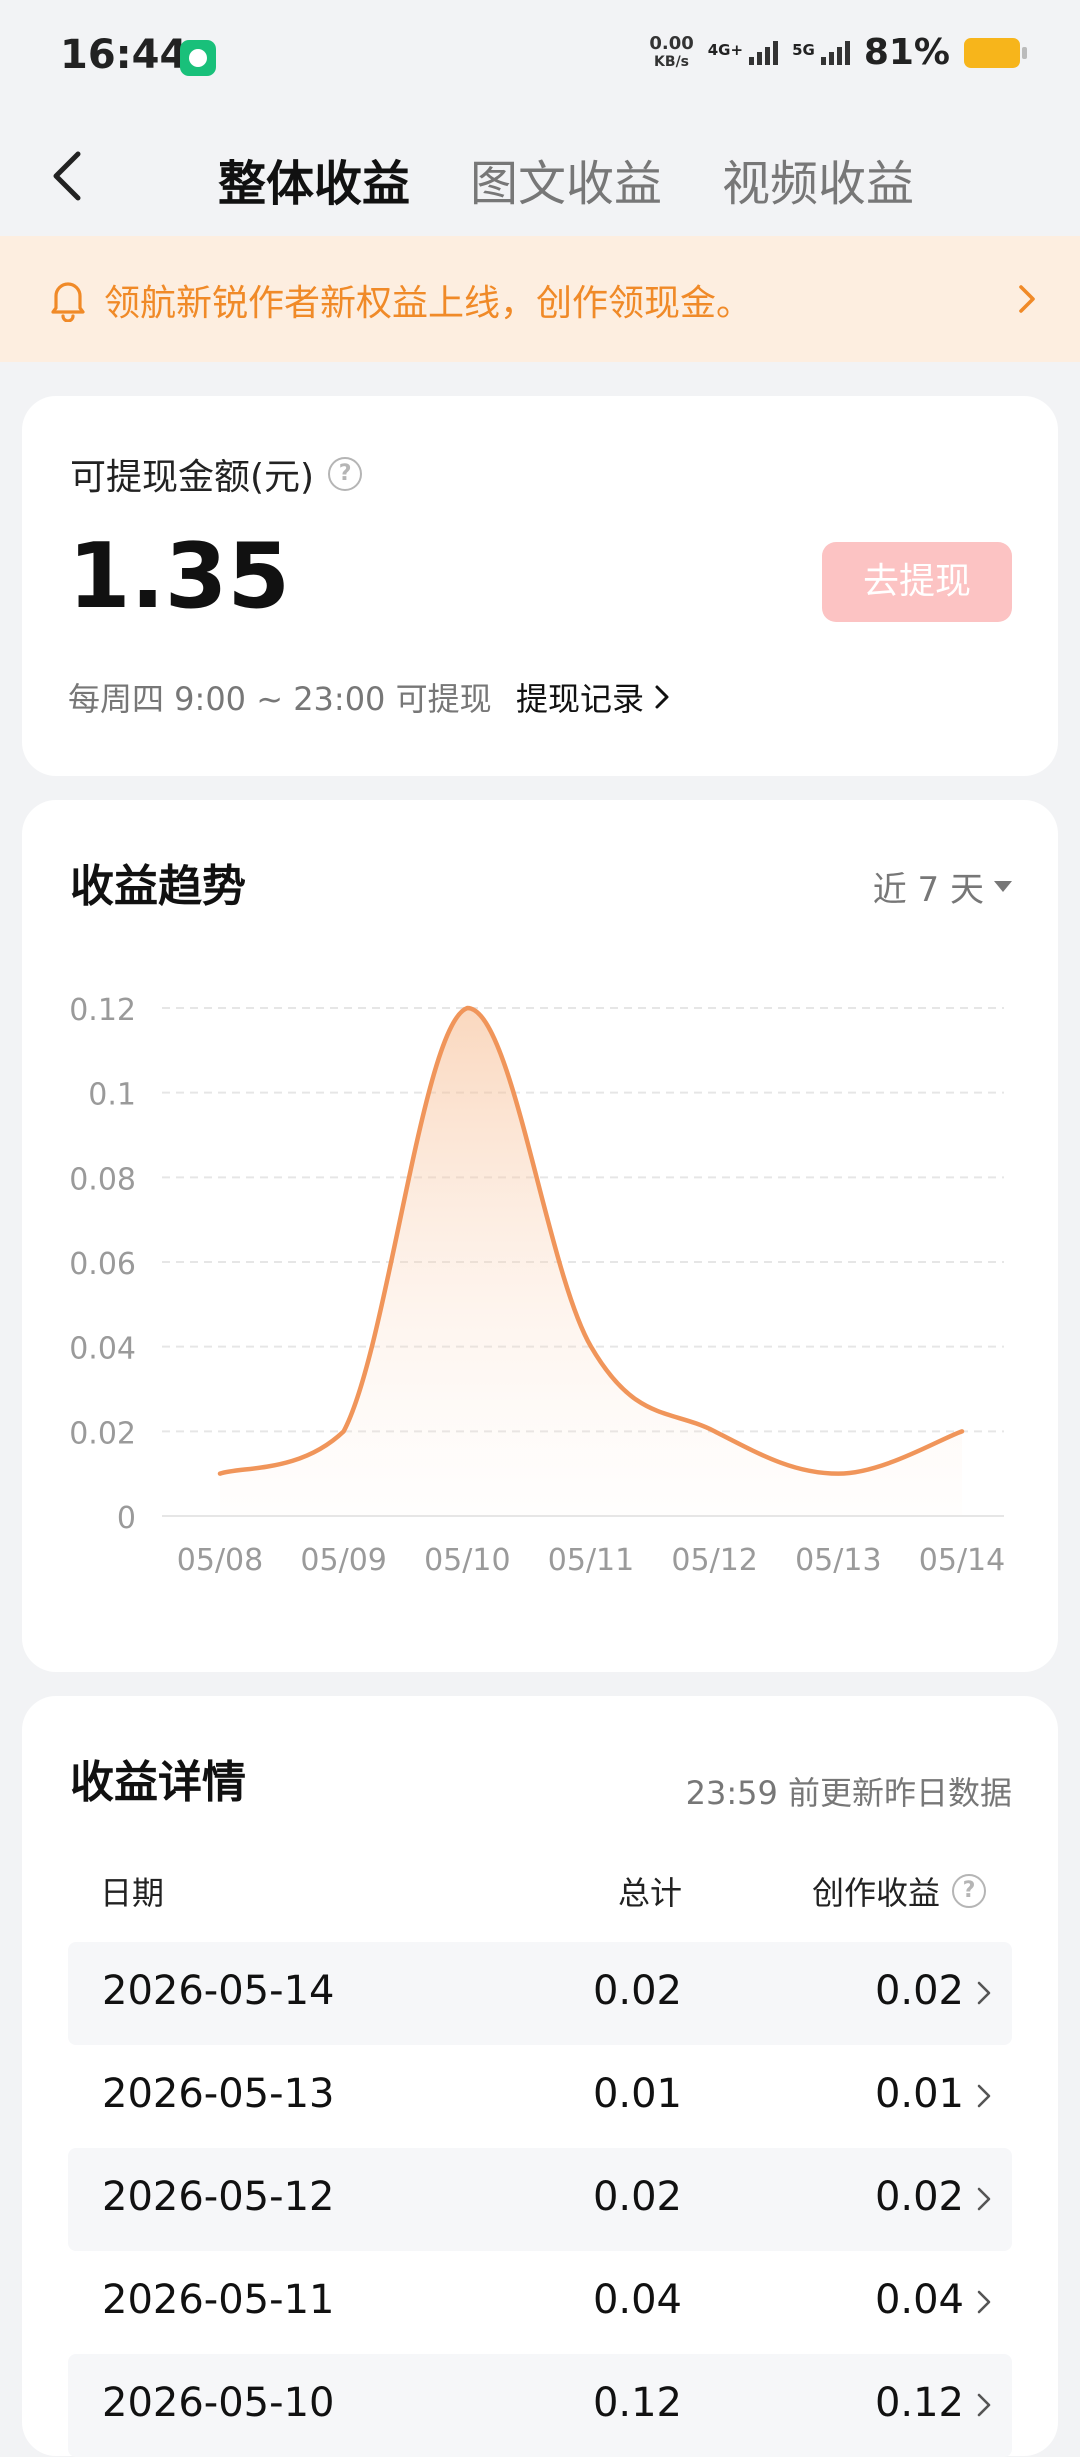 This screenshot has height=2457, width=1080. I want to click on x-tick-label: 05/13, so click(838, 1560).